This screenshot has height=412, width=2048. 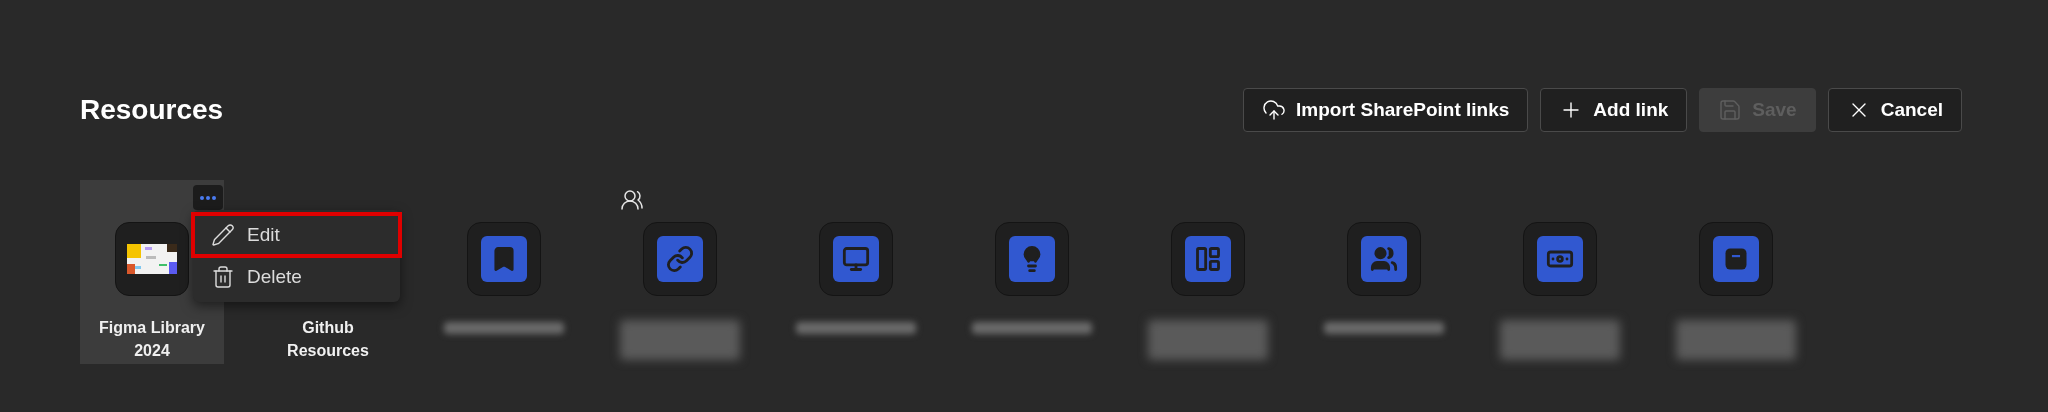 What do you see at coordinates (328, 339) in the screenshot?
I see `tile-label: Github Resources` at bounding box center [328, 339].